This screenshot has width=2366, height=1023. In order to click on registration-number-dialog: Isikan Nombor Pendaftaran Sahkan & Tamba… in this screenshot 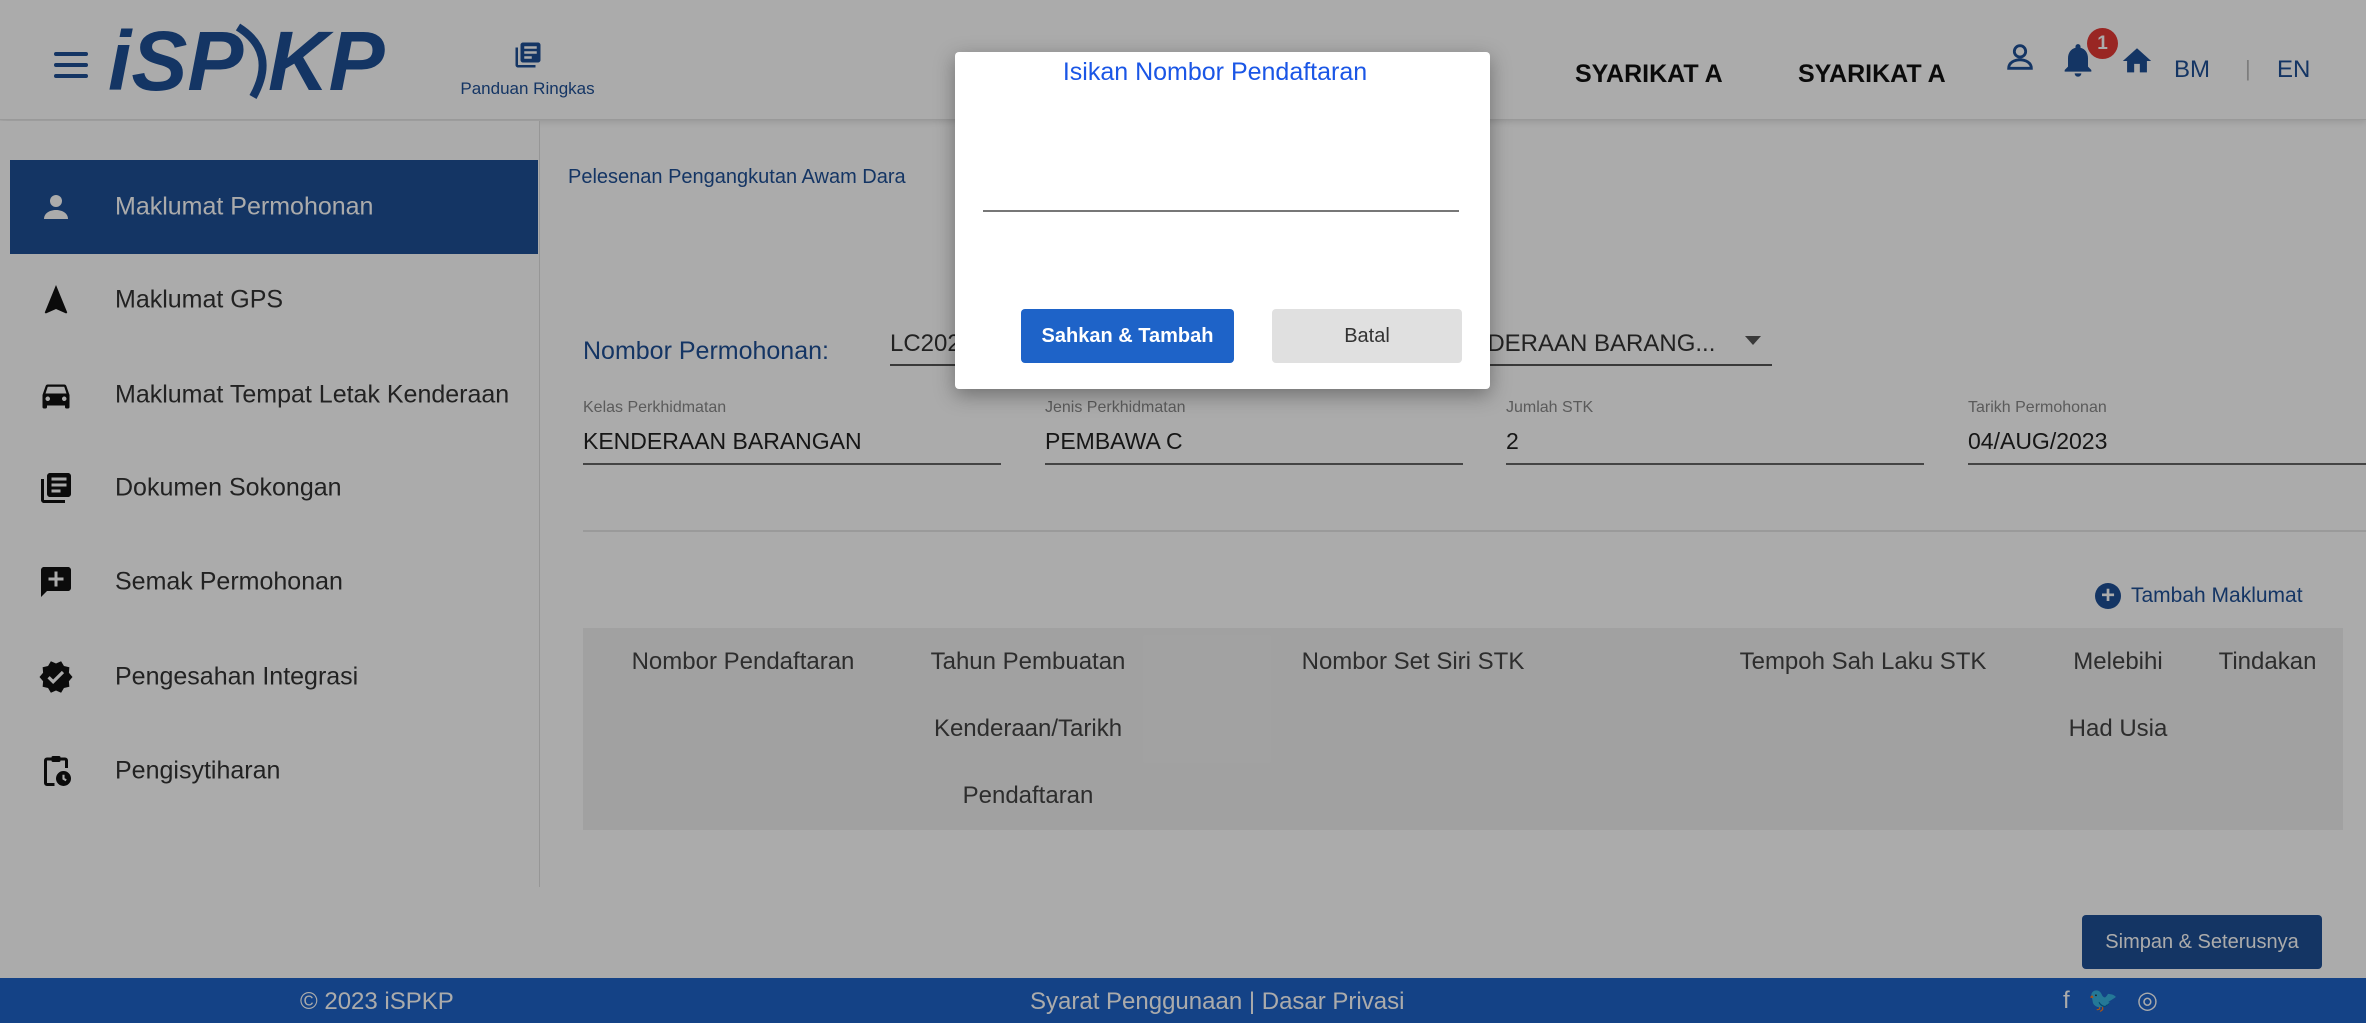, I will do `click(1222, 220)`.